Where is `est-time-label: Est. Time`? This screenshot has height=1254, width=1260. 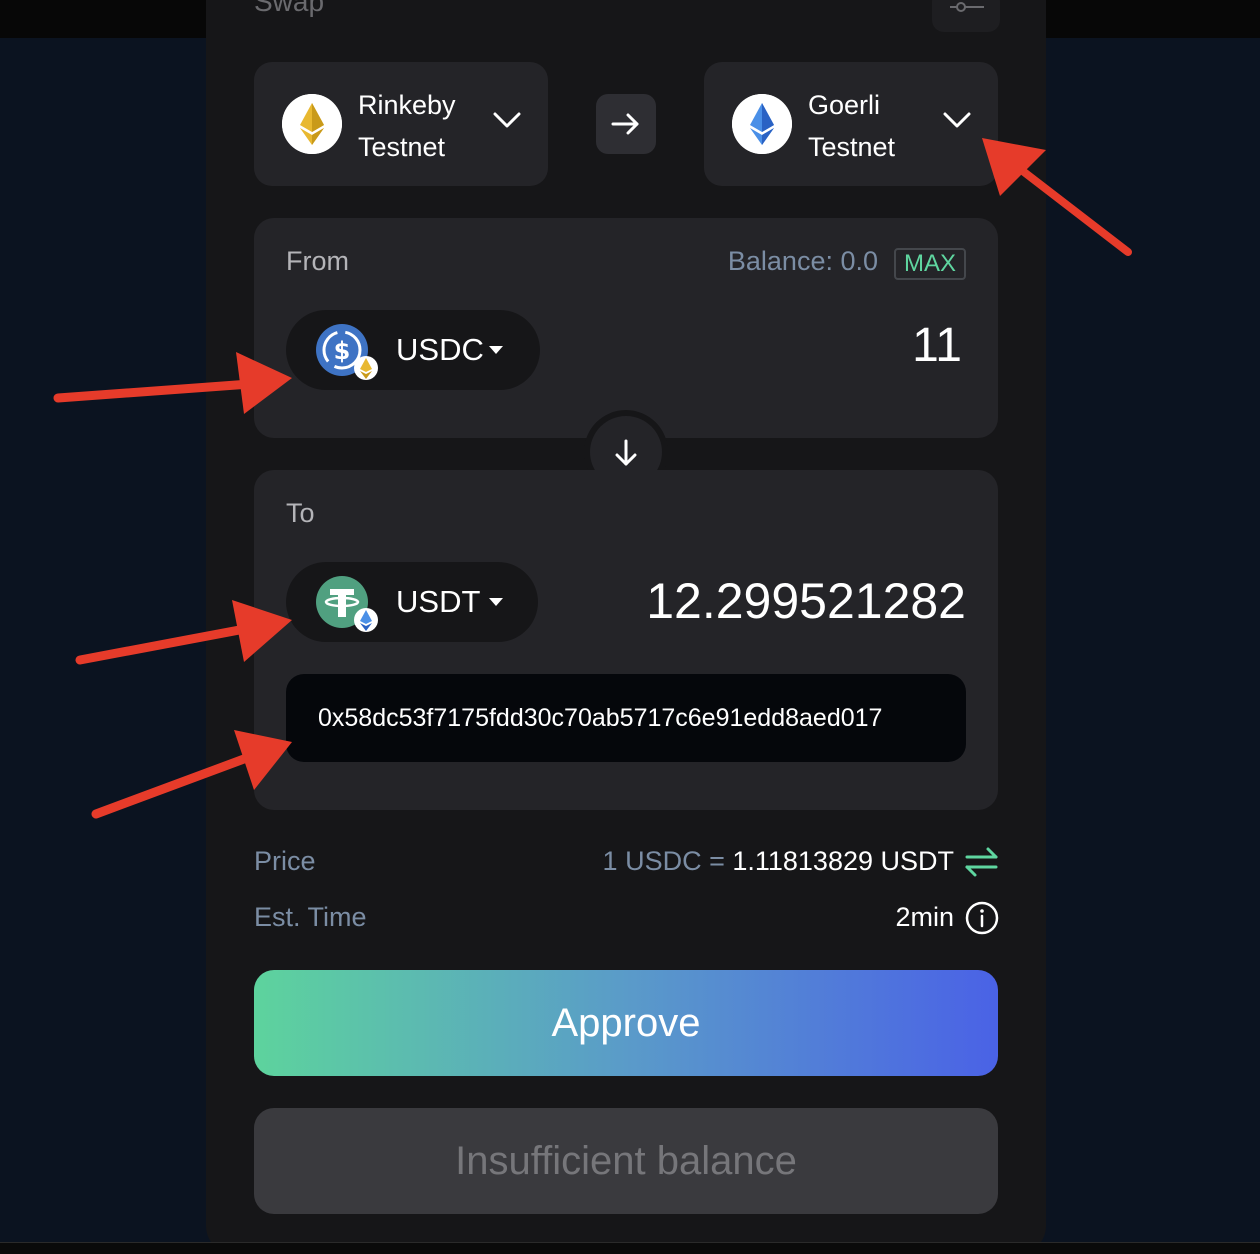 est-time-label: Est. Time is located at coordinates (310, 917).